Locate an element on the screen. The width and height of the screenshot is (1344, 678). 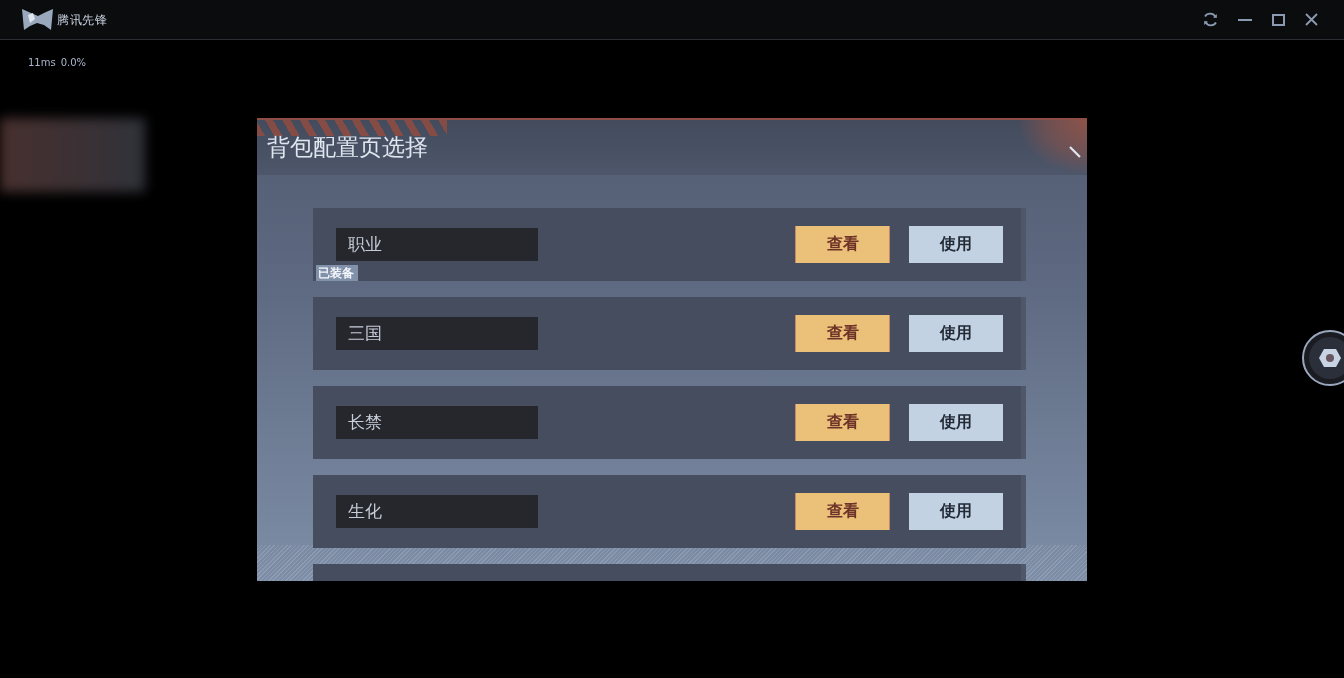
config-name-label: 长禁 is located at coordinates (437, 422).